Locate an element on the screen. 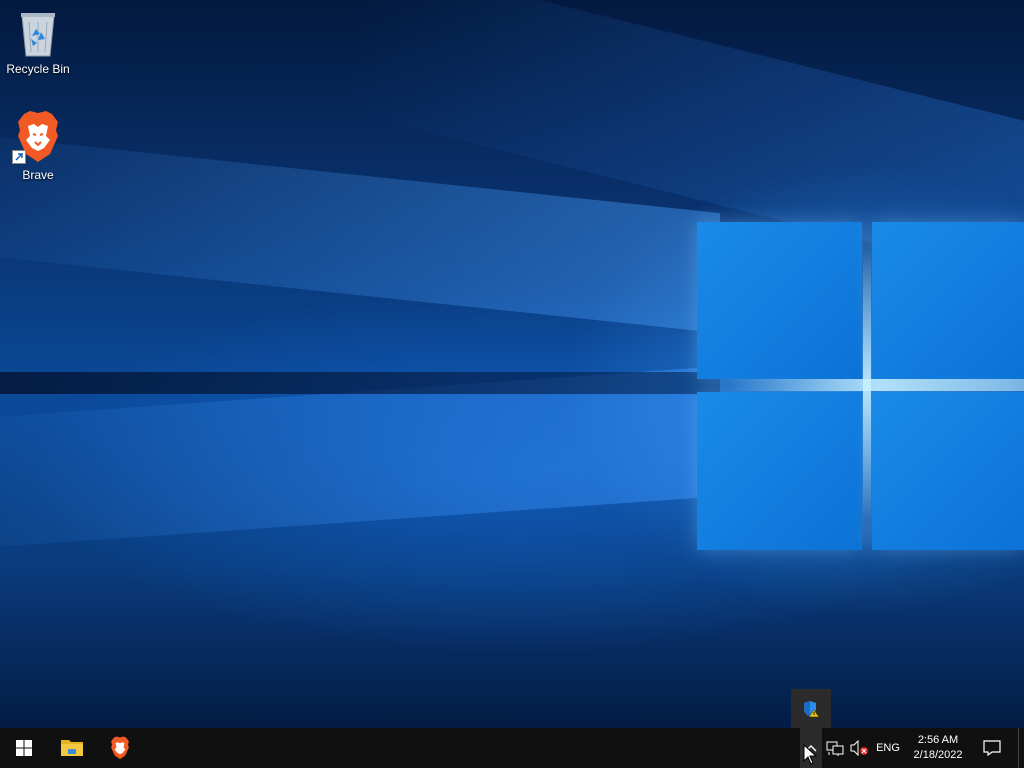 This screenshot has width=1024, height=768. network-icon is located at coordinates (835, 748).